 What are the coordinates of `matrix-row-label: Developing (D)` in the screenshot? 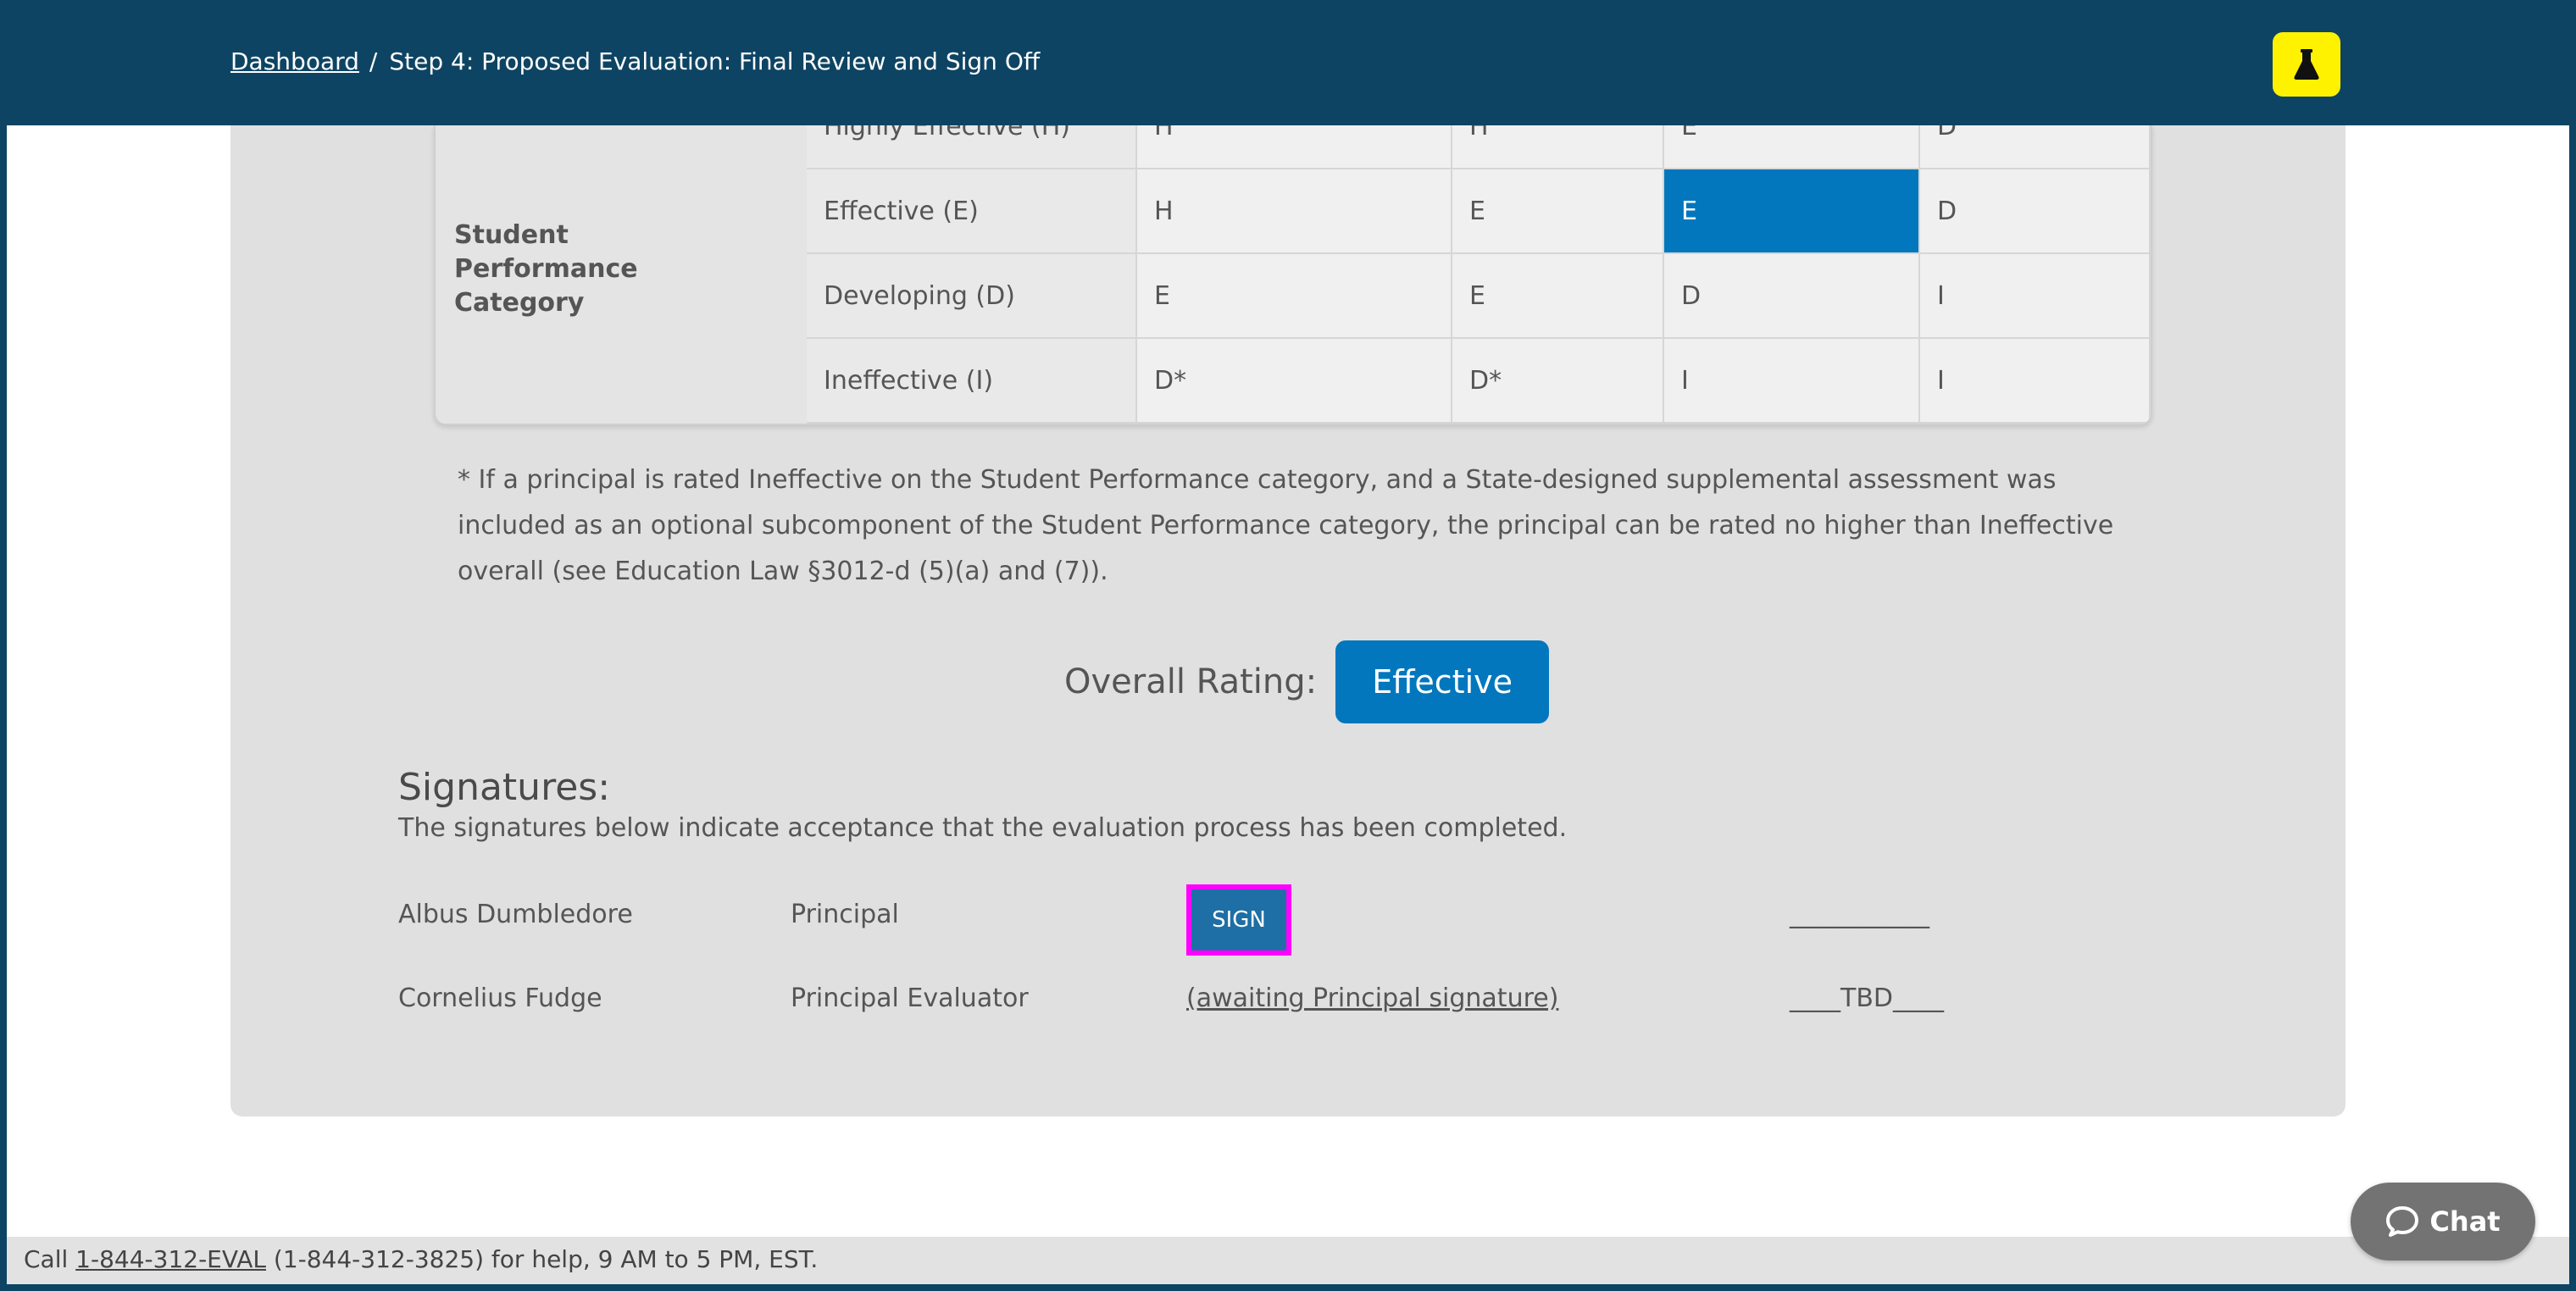 It's located at (972, 296).